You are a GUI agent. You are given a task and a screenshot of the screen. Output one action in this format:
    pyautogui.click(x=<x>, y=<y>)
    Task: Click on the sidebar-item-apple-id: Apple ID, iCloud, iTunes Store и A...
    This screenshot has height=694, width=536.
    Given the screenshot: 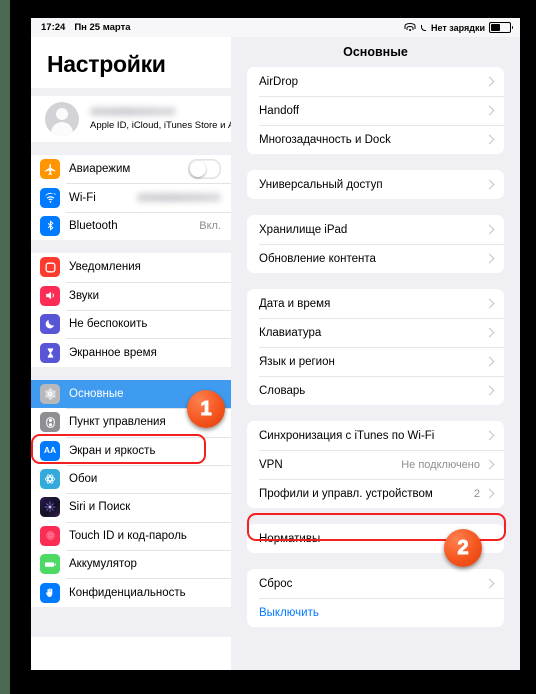 What is the action you would take?
    pyautogui.click(x=131, y=119)
    